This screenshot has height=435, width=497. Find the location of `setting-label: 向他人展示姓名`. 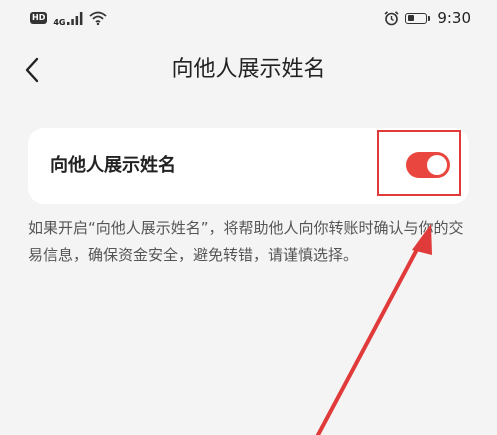

setting-label: 向他人展示姓名 is located at coordinates (113, 165).